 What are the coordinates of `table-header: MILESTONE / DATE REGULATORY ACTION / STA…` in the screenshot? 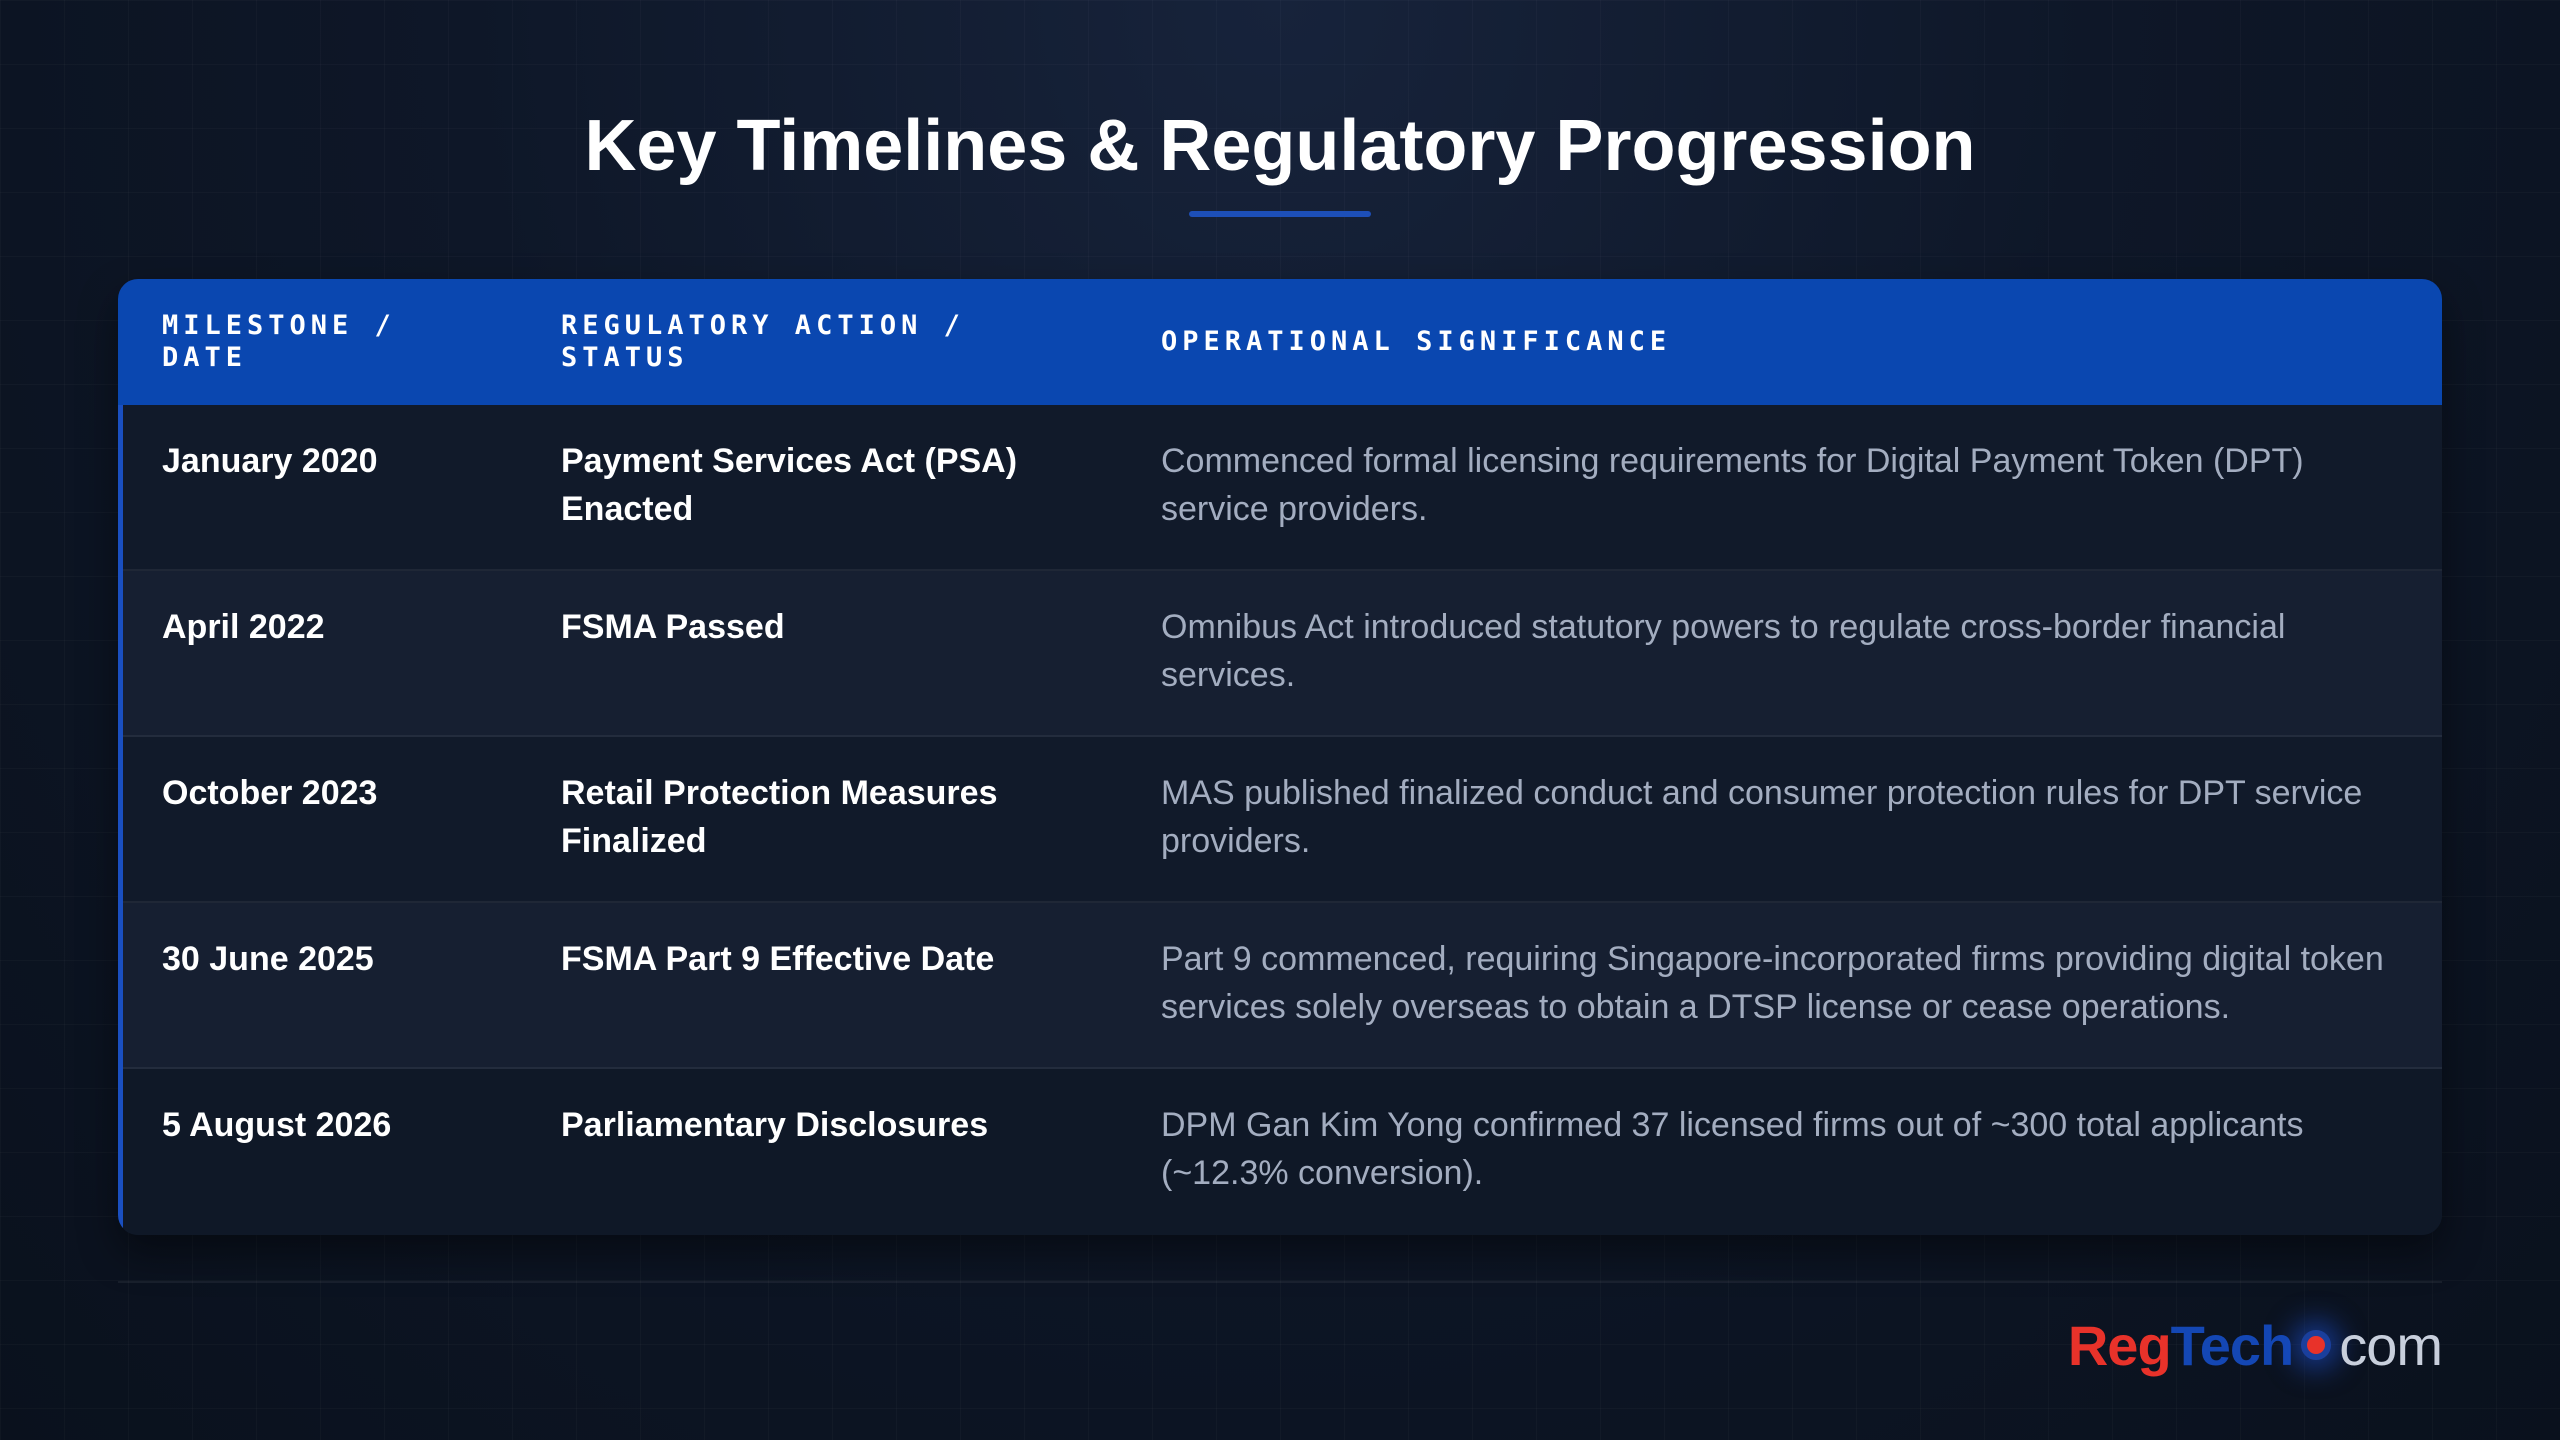 It's located at (1280, 342).